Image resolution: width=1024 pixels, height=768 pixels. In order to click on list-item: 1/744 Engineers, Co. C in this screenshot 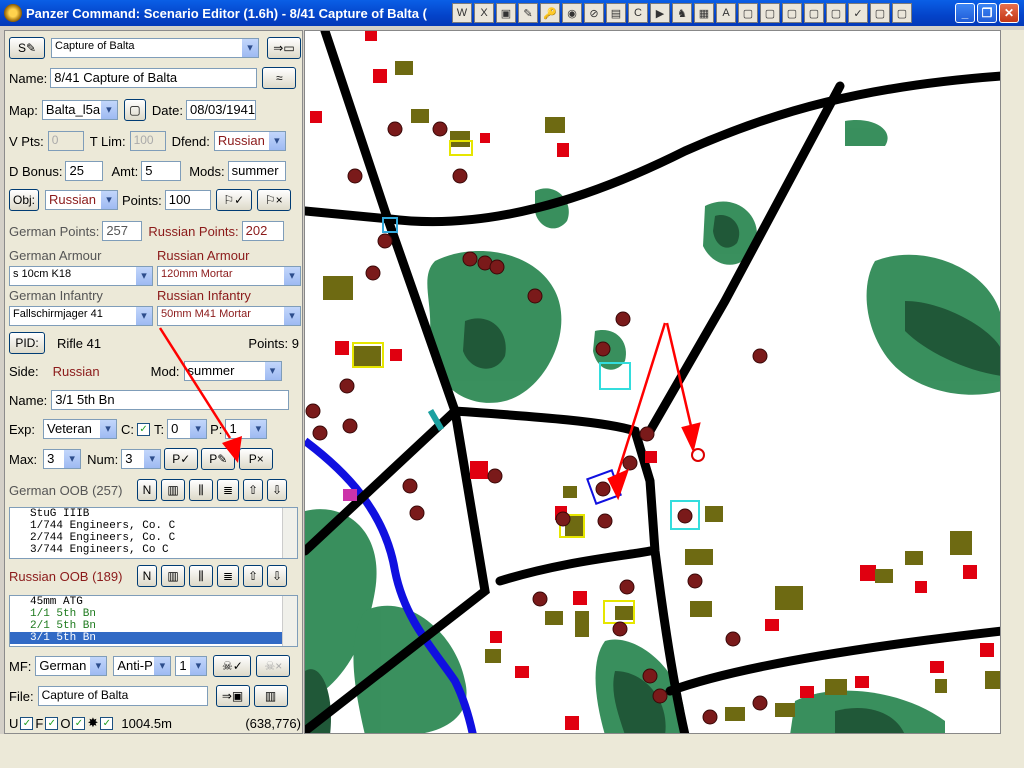, I will do `click(153, 526)`.